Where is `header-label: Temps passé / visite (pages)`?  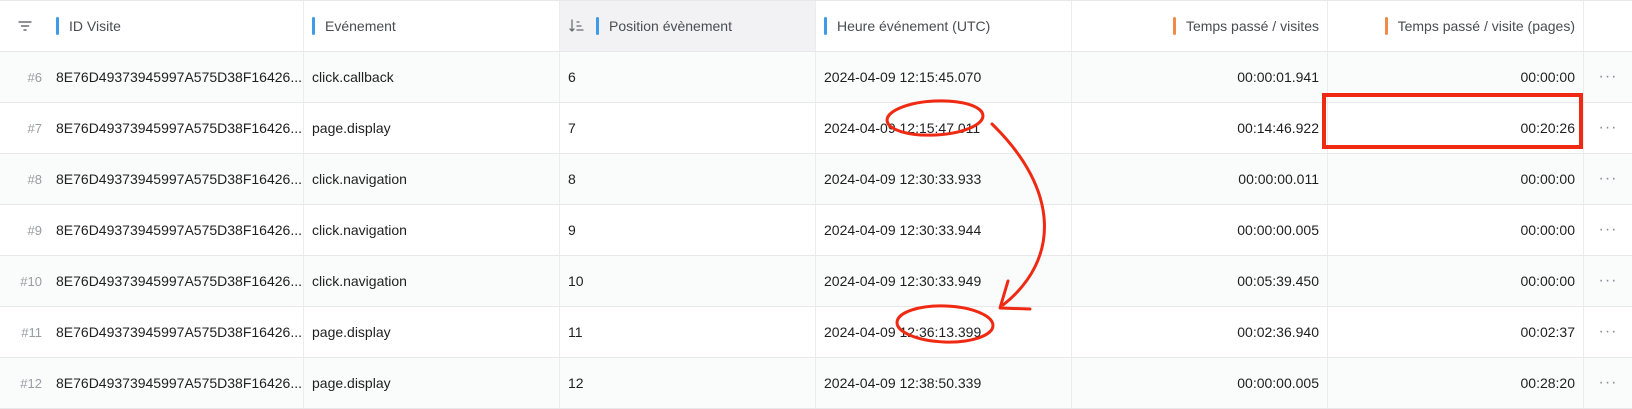 header-label: Temps passé / visite (pages) is located at coordinates (1486, 26).